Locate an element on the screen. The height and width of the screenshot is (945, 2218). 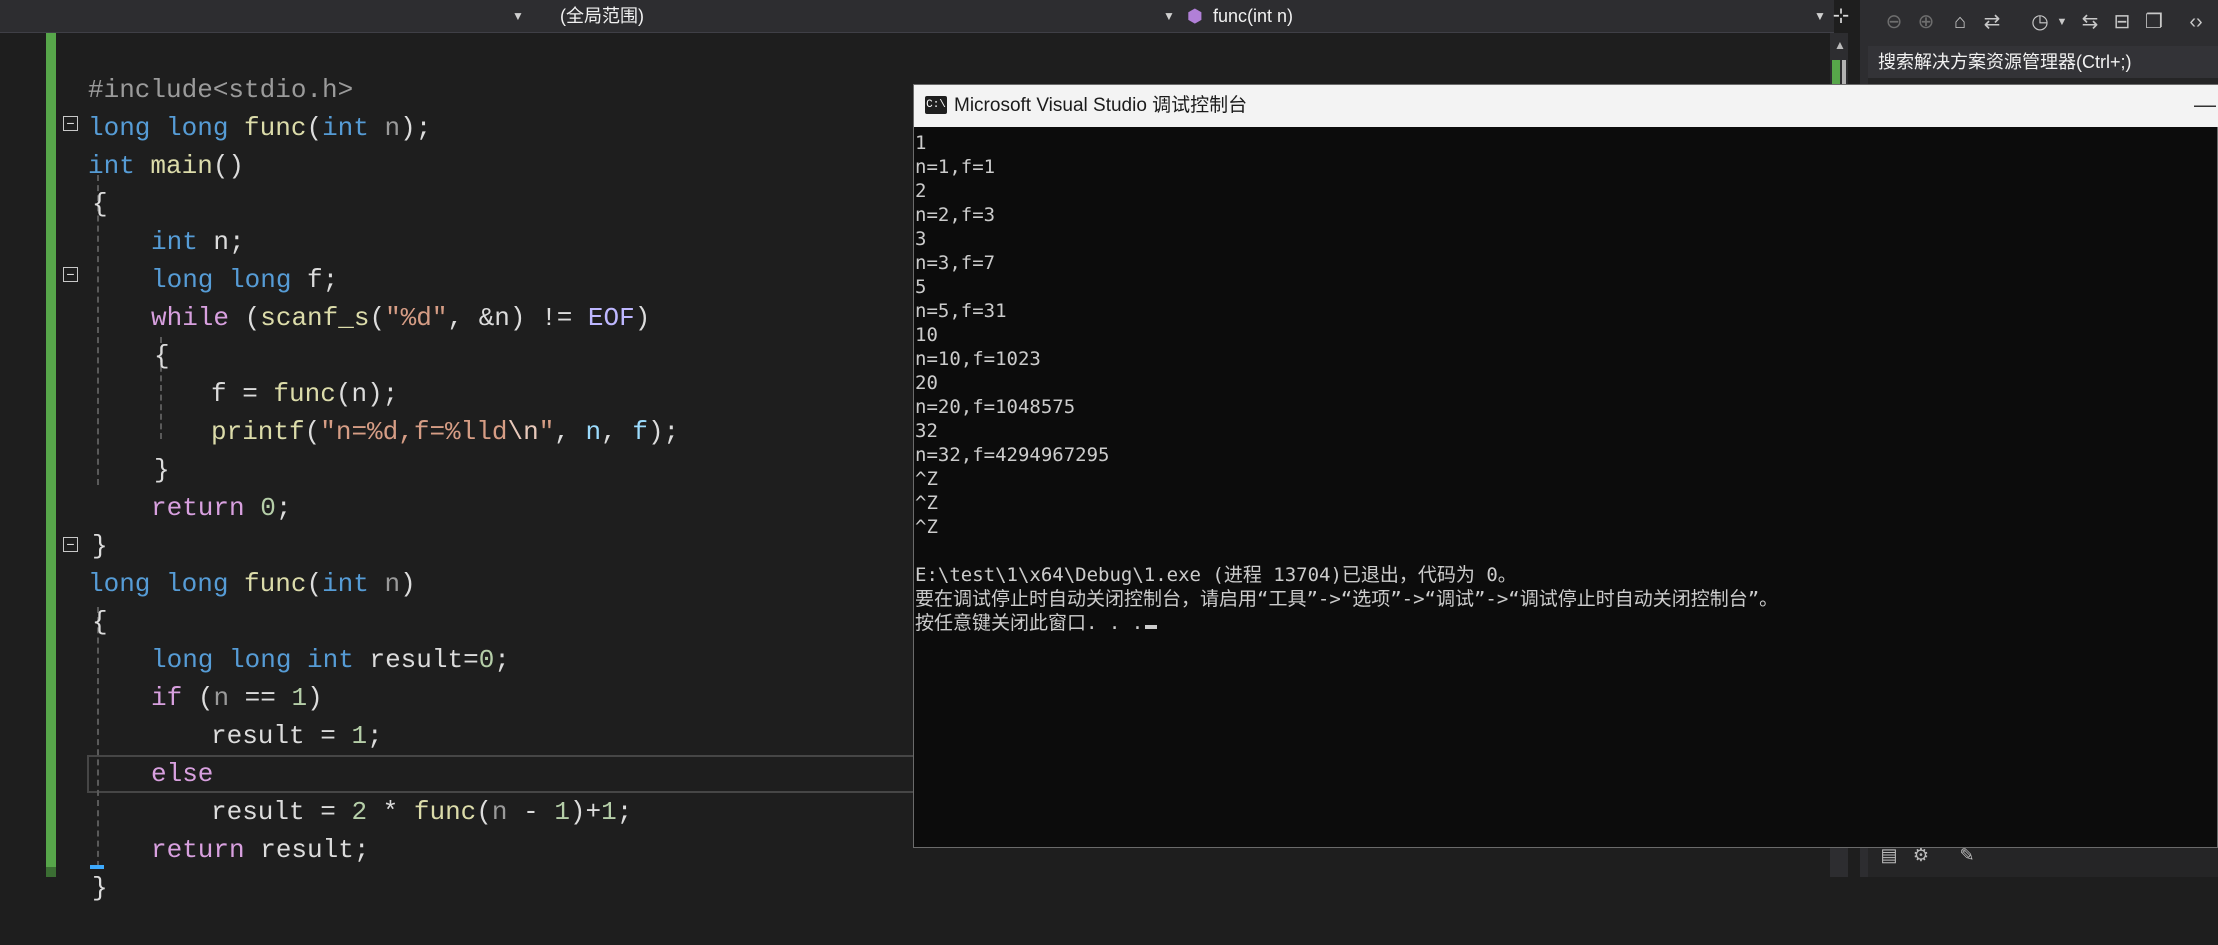
console-title: Microsoft Visual Studio 调试控制台 is located at coordinates (1101, 105).